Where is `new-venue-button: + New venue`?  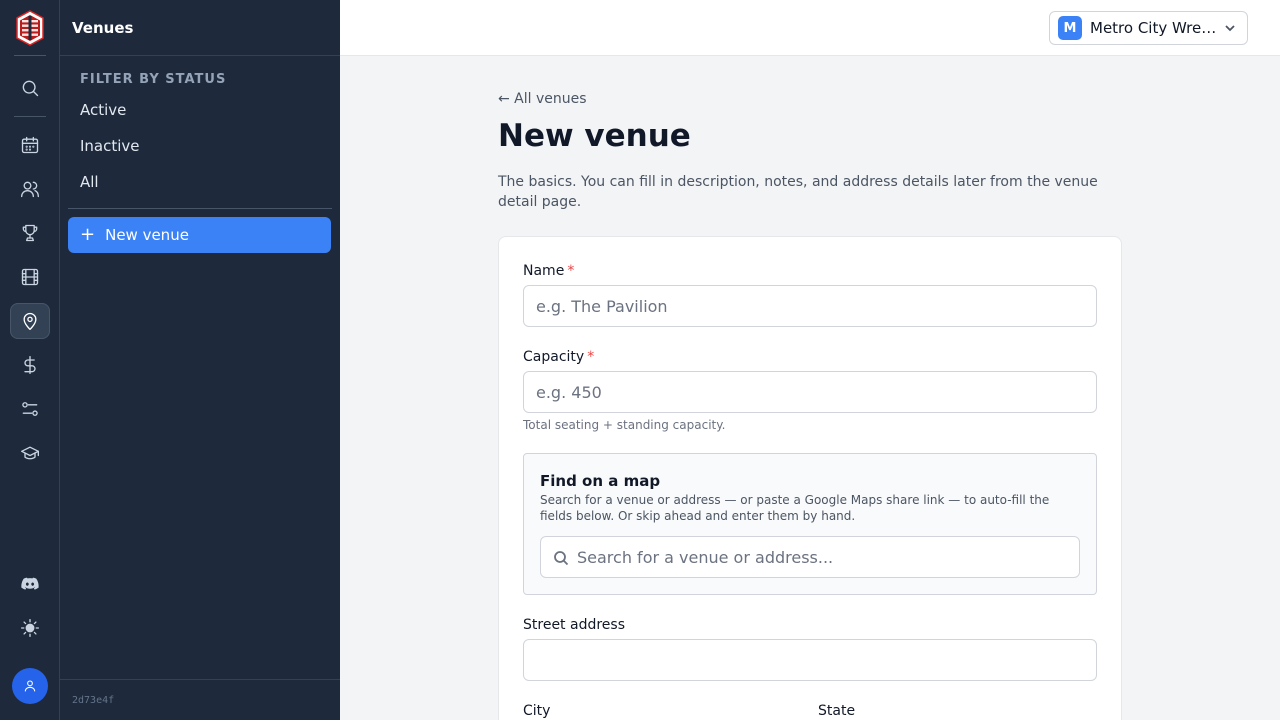 new-venue-button: + New venue is located at coordinates (199, 235).